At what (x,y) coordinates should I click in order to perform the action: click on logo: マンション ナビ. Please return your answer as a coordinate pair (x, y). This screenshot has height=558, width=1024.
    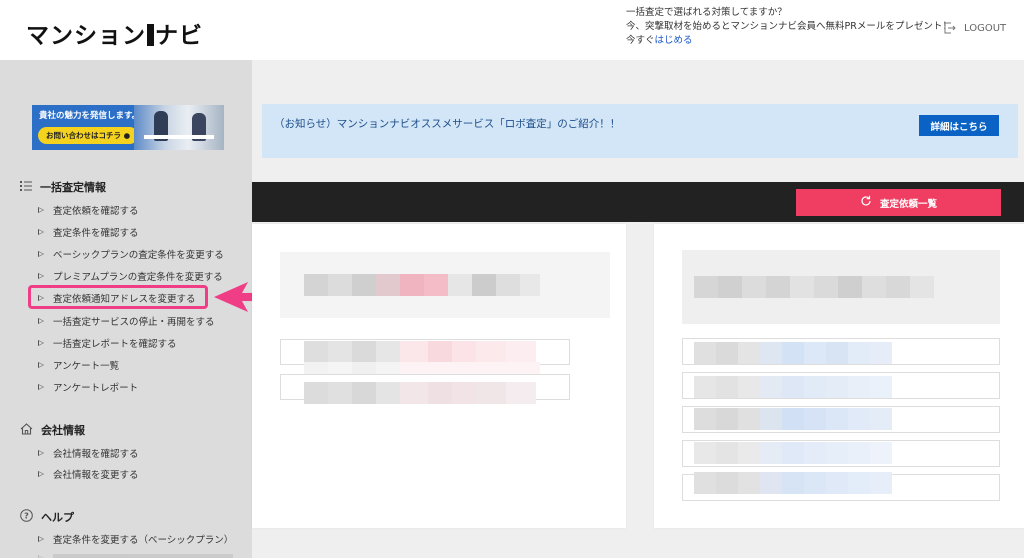
    Looking at the image, I should click on (114, 33).